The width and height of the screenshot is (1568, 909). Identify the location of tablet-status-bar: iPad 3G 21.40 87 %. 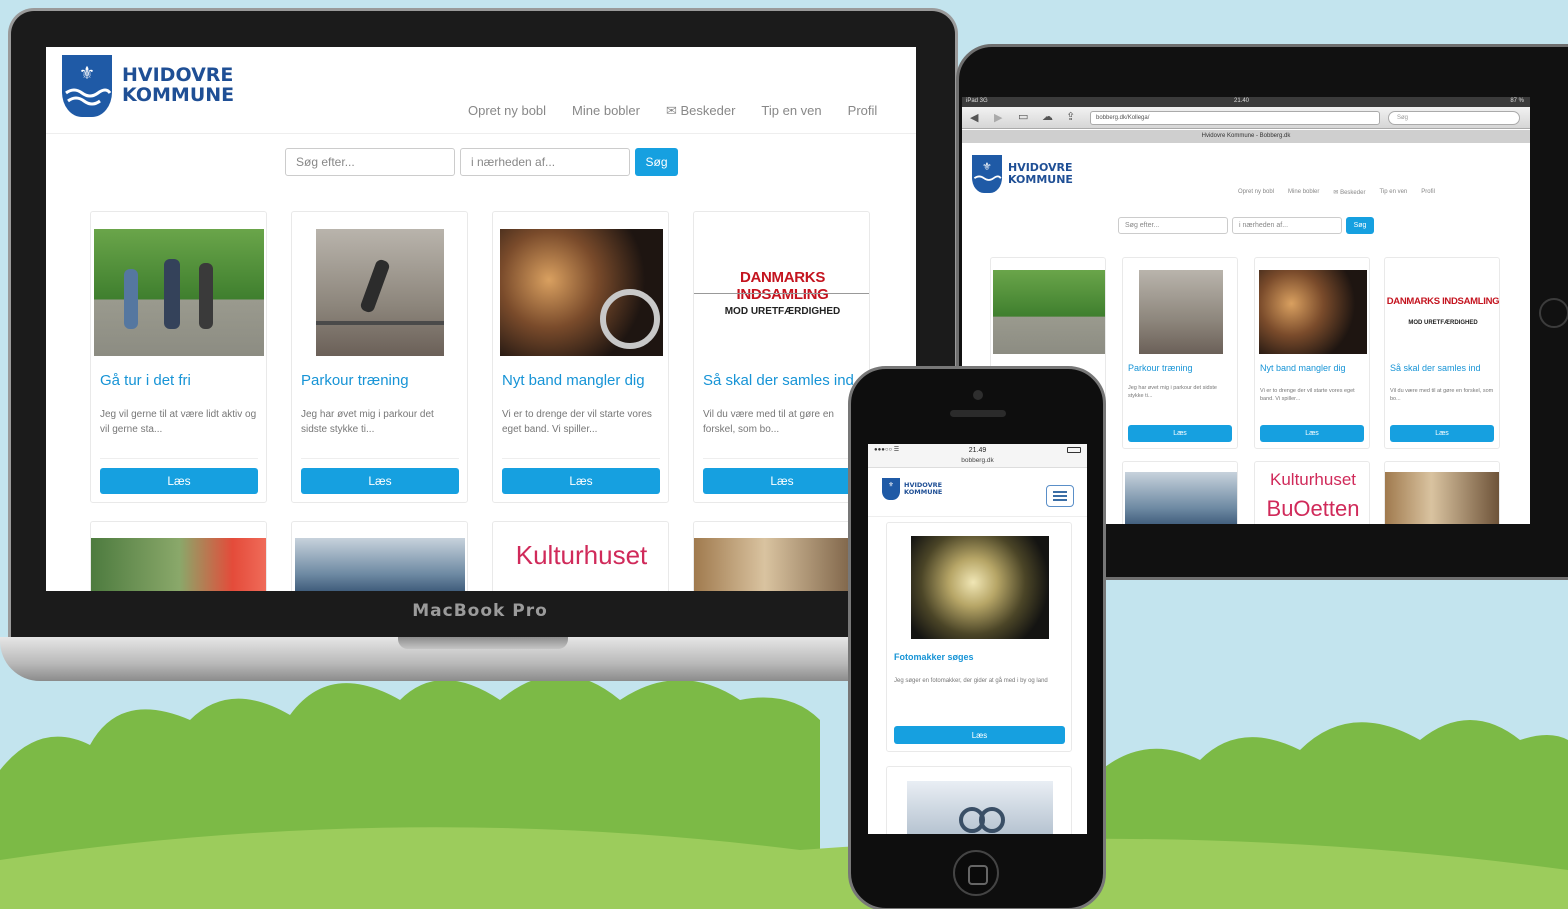
(1246, 102).